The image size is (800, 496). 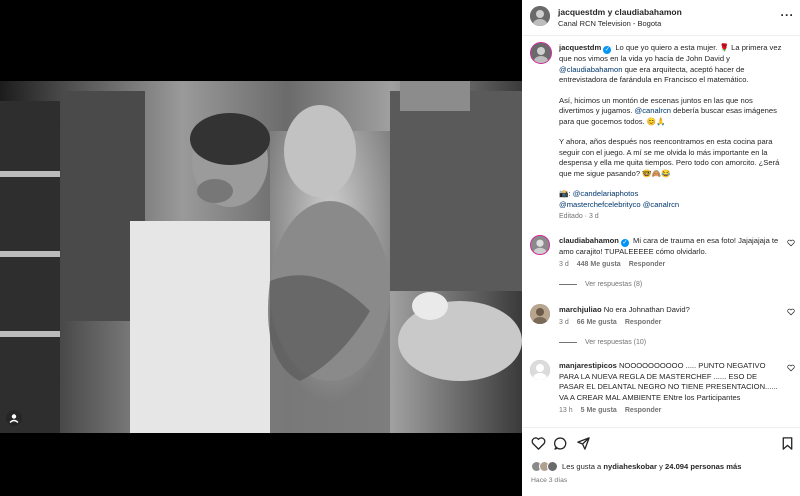 I want to click on liker-avatar, so click(x=552, y=466).